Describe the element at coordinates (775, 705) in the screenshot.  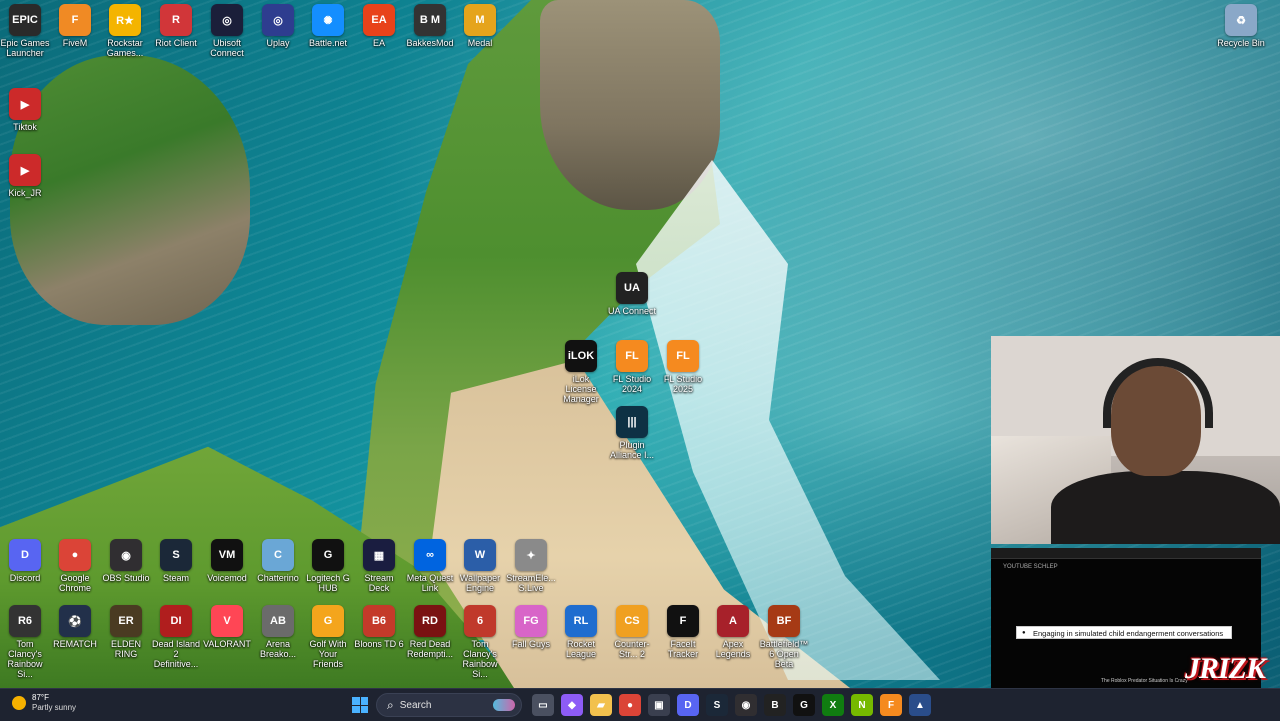
I see `bakkesmod-icon: B` at that location.